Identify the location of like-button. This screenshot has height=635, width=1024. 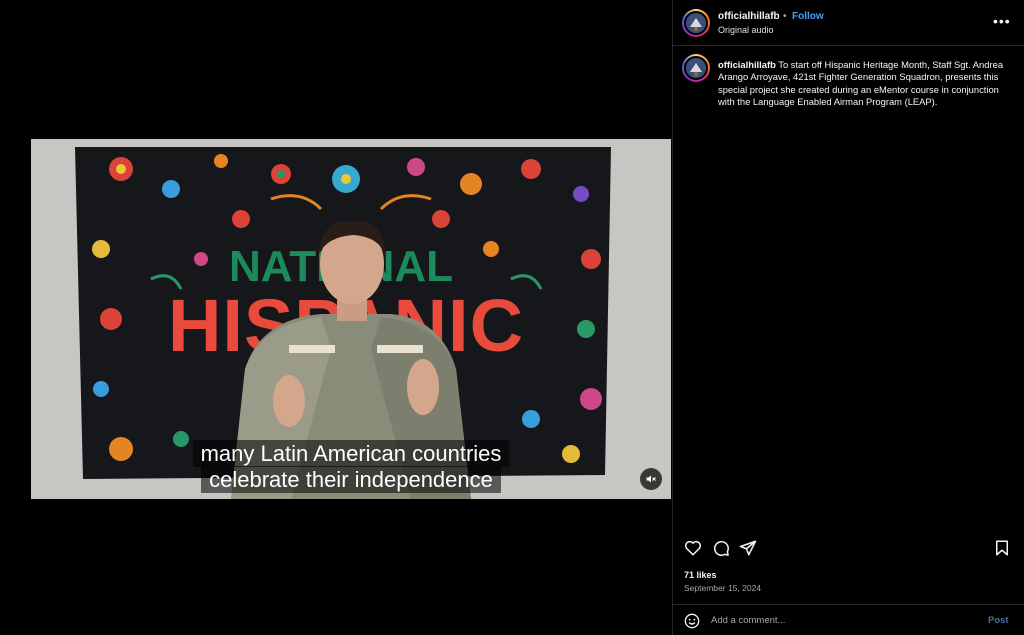
(693, 550).